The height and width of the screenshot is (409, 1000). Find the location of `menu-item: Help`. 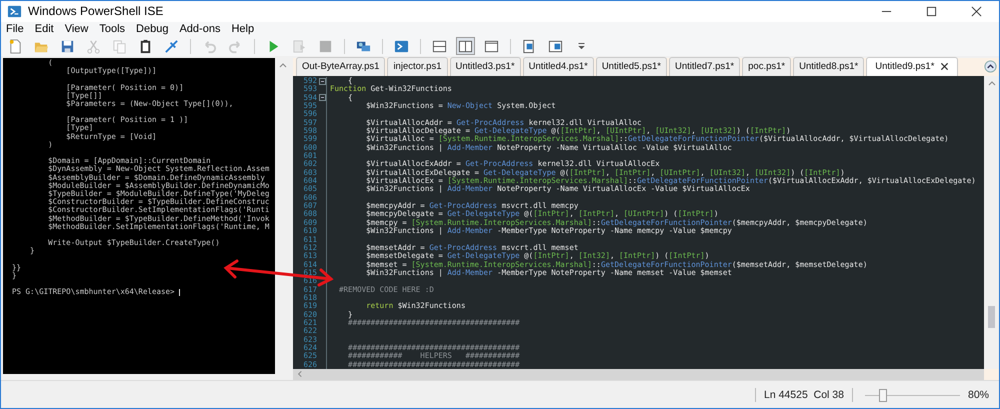

menu-item: Help is located at coordinates (242, 29).